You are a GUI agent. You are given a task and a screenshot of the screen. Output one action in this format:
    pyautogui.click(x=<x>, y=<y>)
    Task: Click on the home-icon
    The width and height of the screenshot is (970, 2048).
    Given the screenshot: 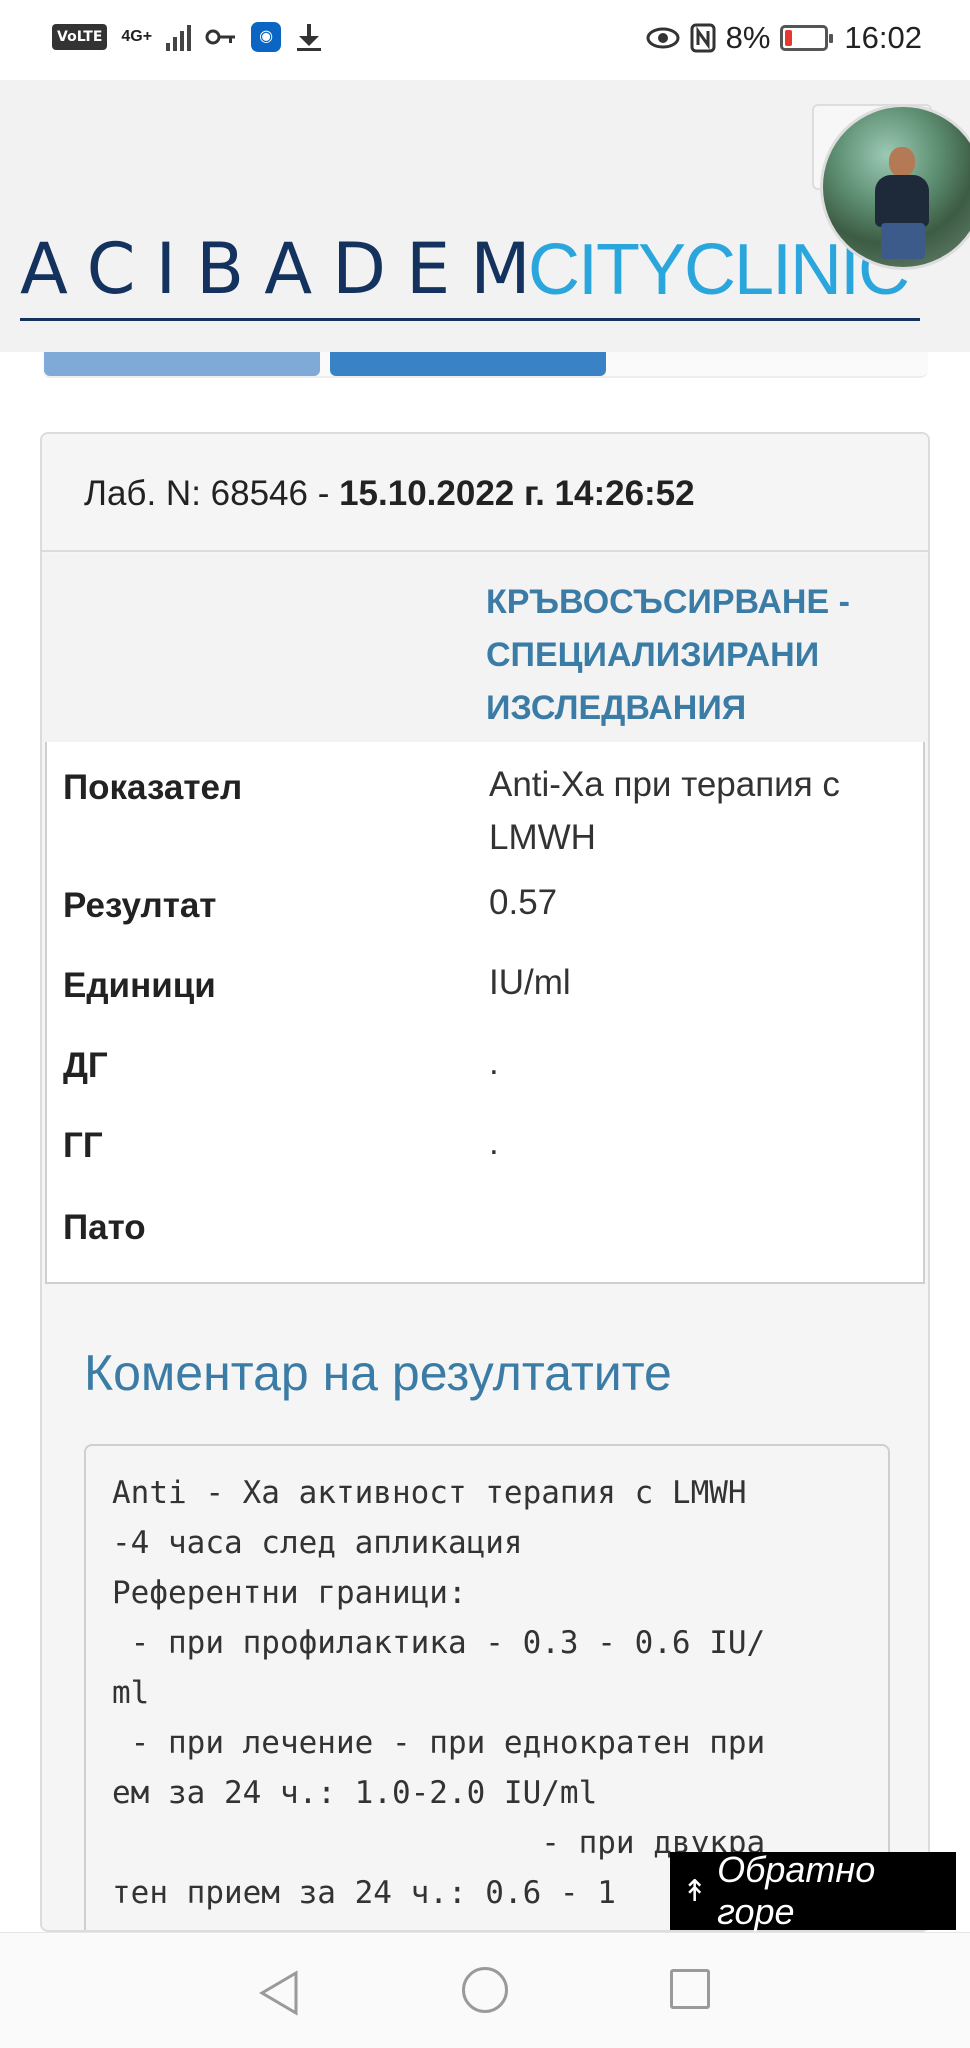 What is the action you would take?
    pyautogui.click(x=485, y=1990)
    